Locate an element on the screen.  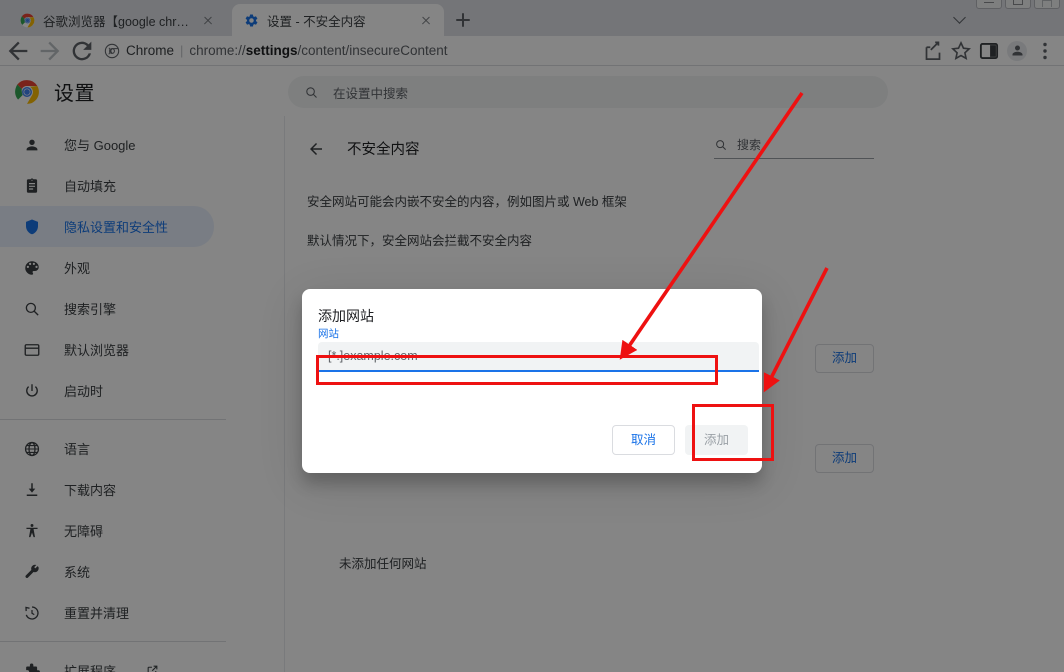
add-button-highlight is located at coordinates (733, 432).